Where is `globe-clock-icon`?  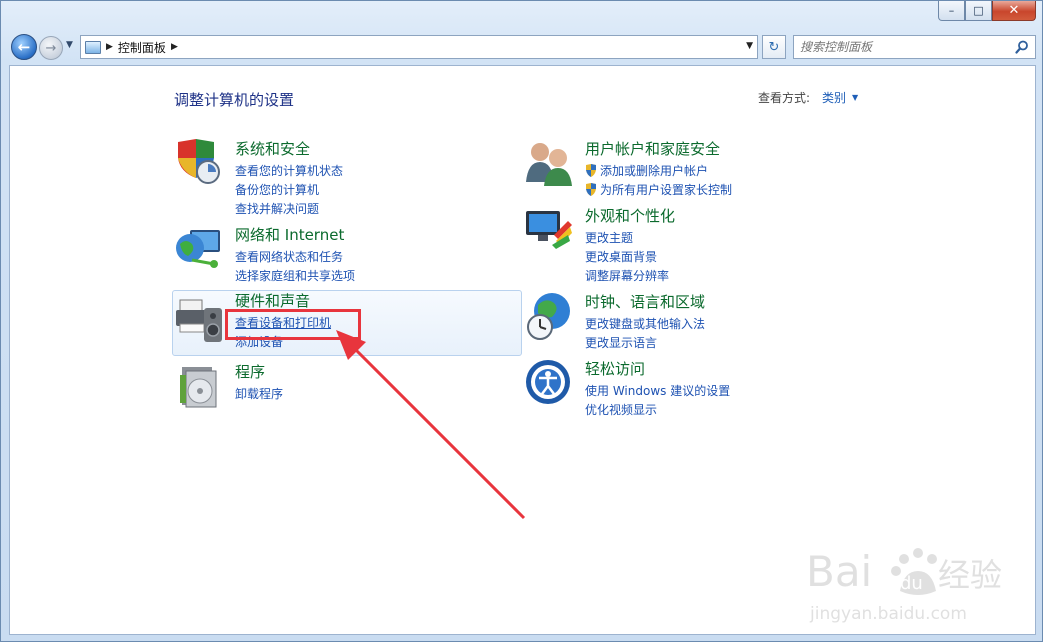 globe-clock-icon is located at coordinates (548, 316).